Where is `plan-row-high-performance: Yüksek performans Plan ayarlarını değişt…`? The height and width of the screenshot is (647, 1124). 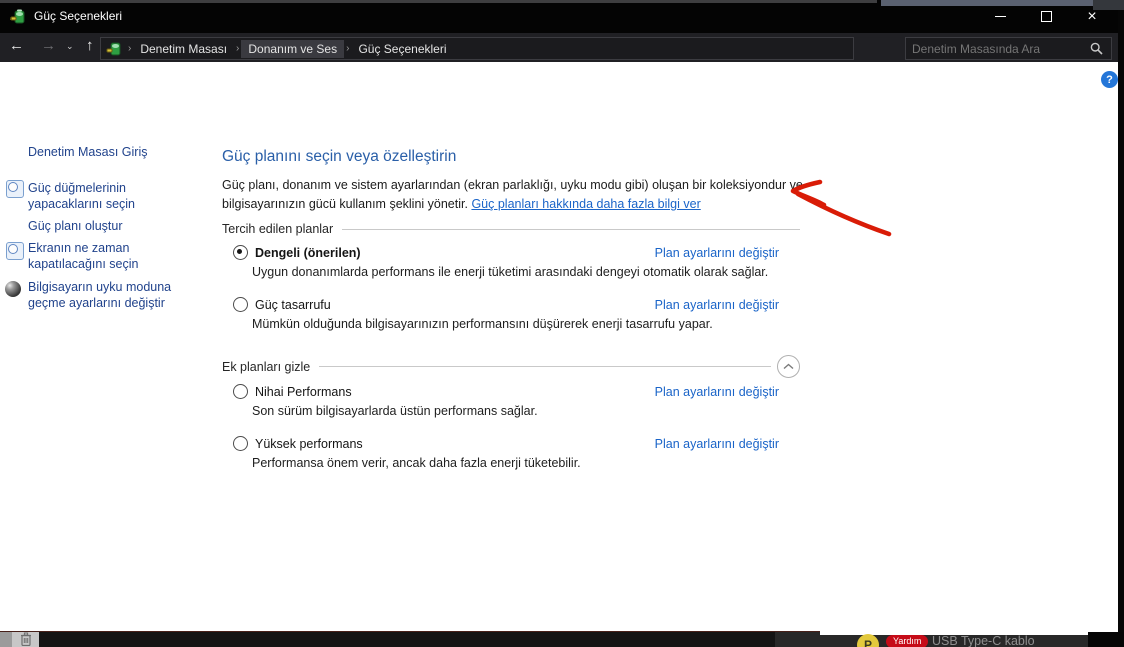 plan-row-high-performance: Yüksek performans Plan ayarlarını değişt… is located at coordinates (500, 443).